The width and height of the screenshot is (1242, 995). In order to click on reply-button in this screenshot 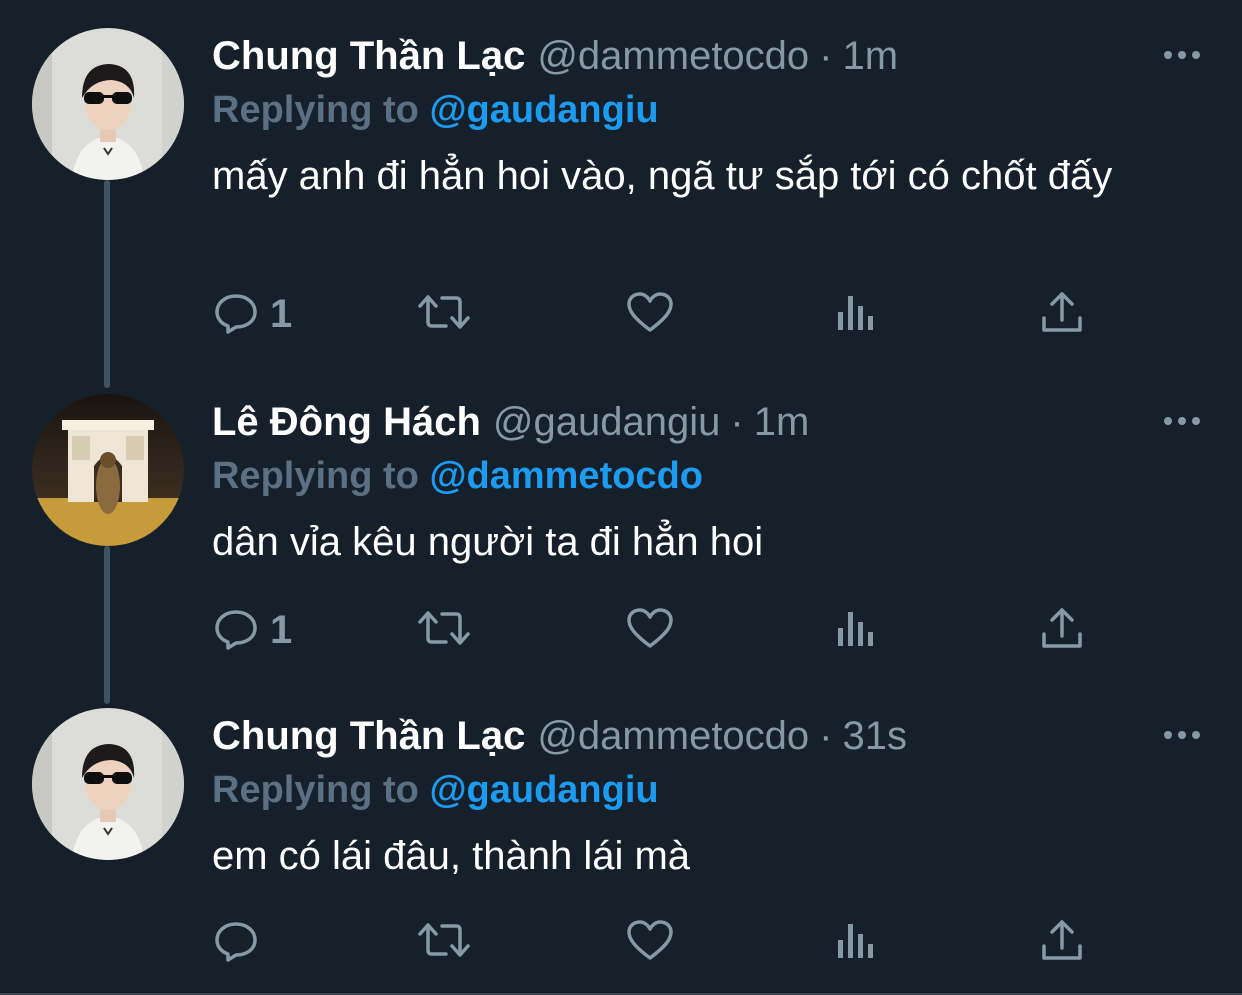, I will do `click(241, 942)`.